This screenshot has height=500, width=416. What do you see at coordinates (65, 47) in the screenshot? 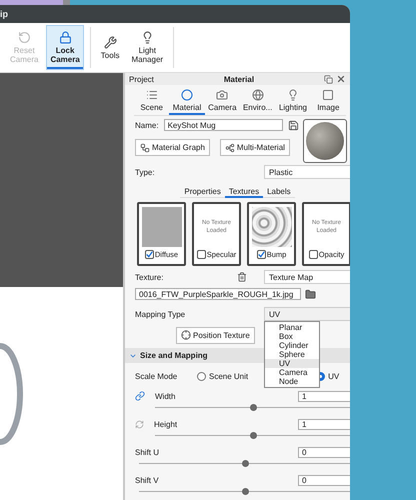
I see `toolbar-button: Lock Camera` at bounding box center [65, 47].